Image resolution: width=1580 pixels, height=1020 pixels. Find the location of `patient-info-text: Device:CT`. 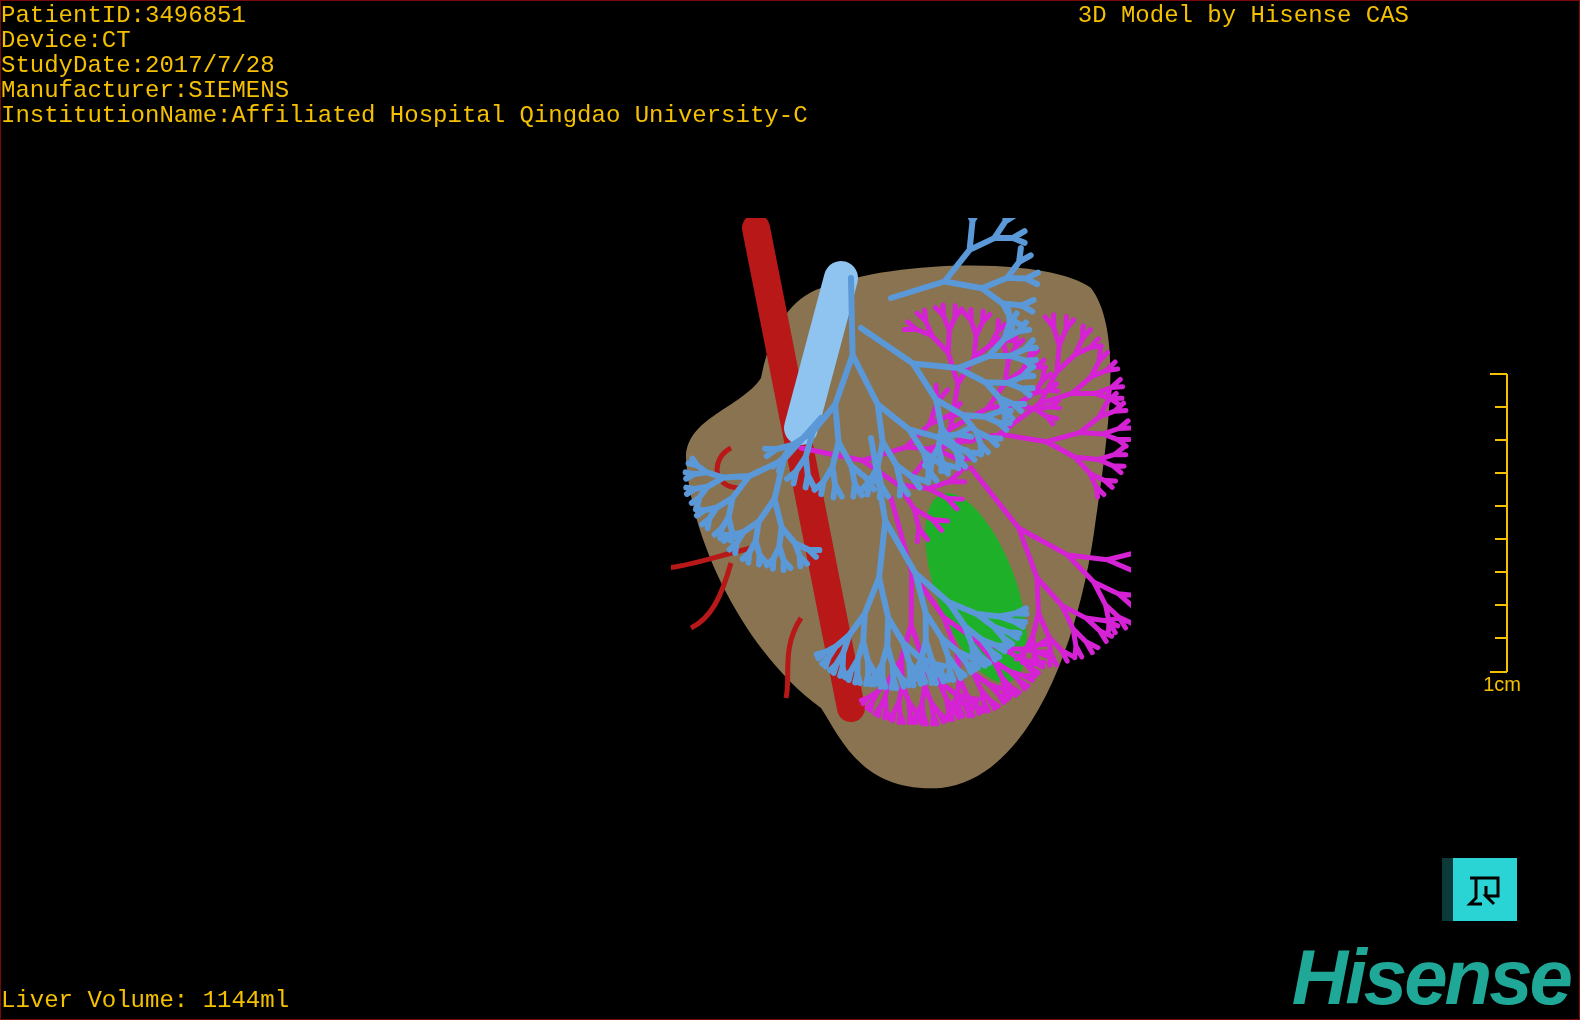

patient-info-text: Device:CT is located at coordinates (66, 40).